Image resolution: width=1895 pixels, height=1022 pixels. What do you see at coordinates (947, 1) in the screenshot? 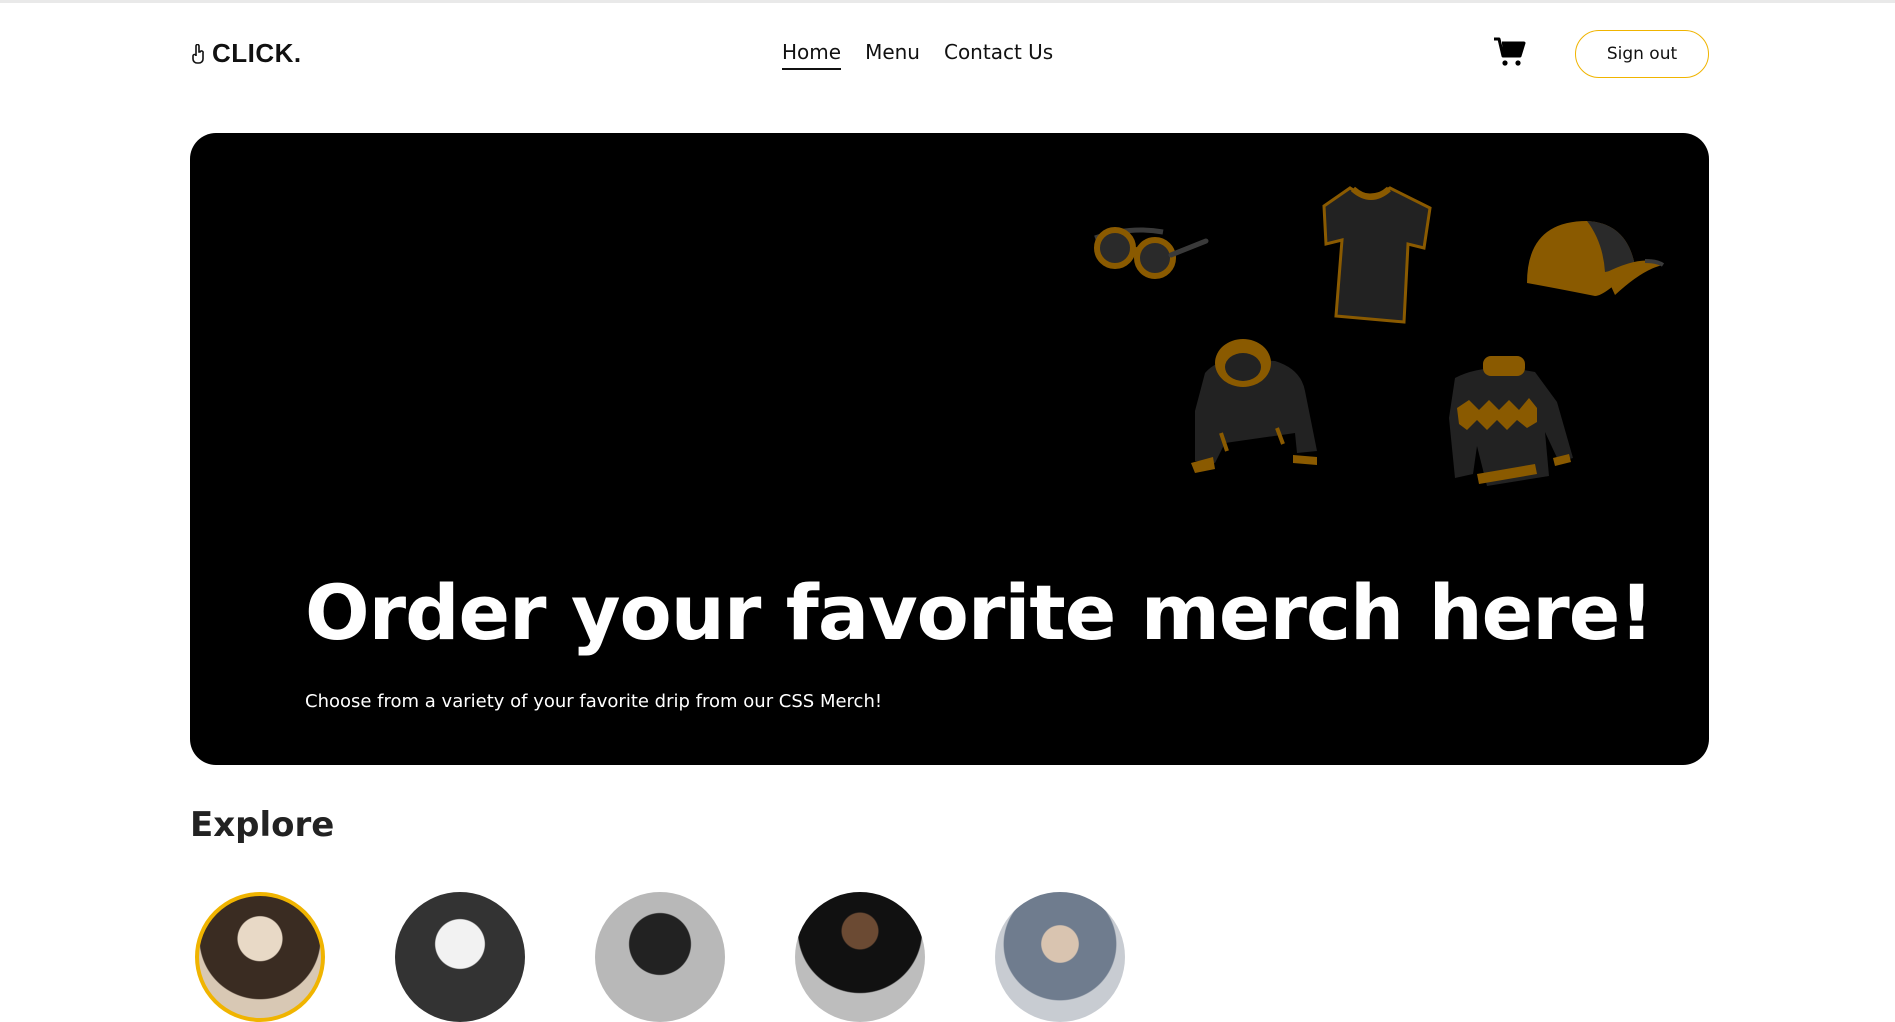
I see `top-border` at bounding box center [947, 1].